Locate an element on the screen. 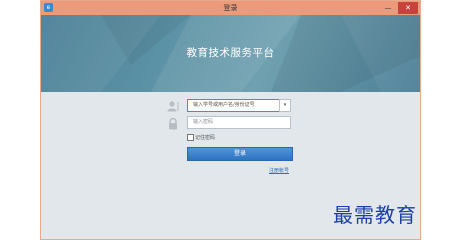 The image size is (455, 244). remember-password-checkbox: 记住密码 is located at coordinates (201, 138).